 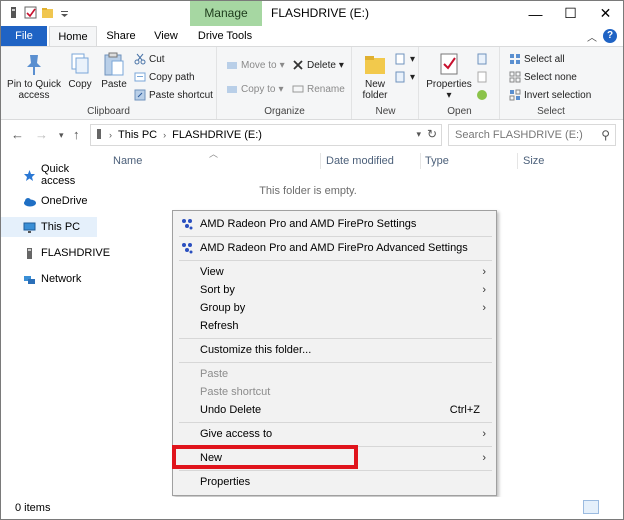 What do you see at coordinates (49, 279) in the screenshot?
I see `nav-network: Network` at bounding box center [49, 279].